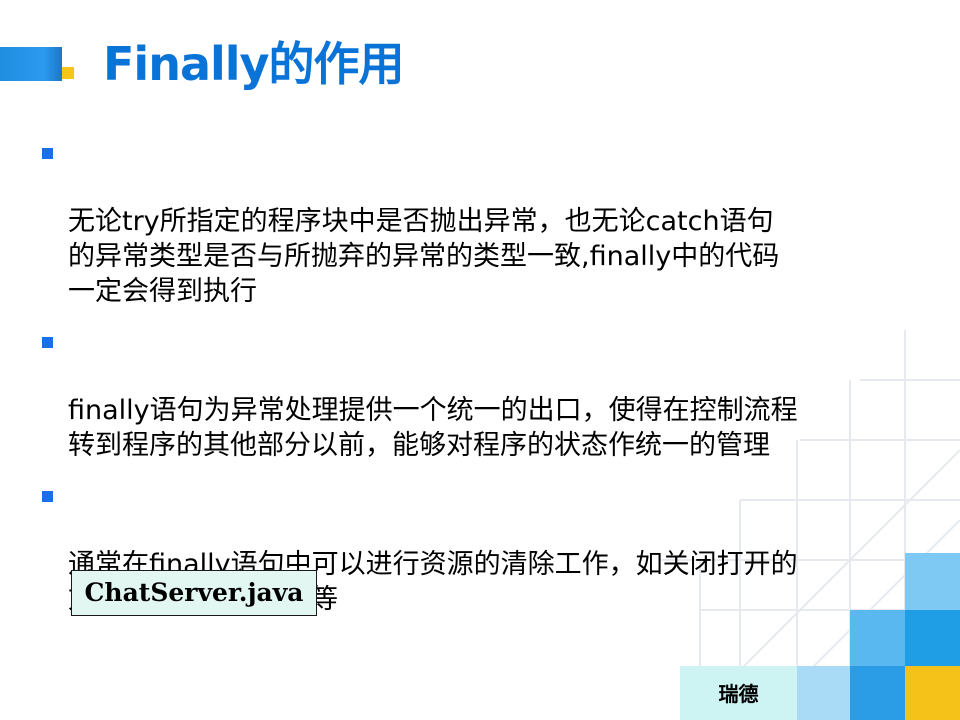 This screenshot has height=720, width=960. Describe the element at coordinates (253, 64) in the screenshot. I see `slide-title: Finally的作用` at that location.